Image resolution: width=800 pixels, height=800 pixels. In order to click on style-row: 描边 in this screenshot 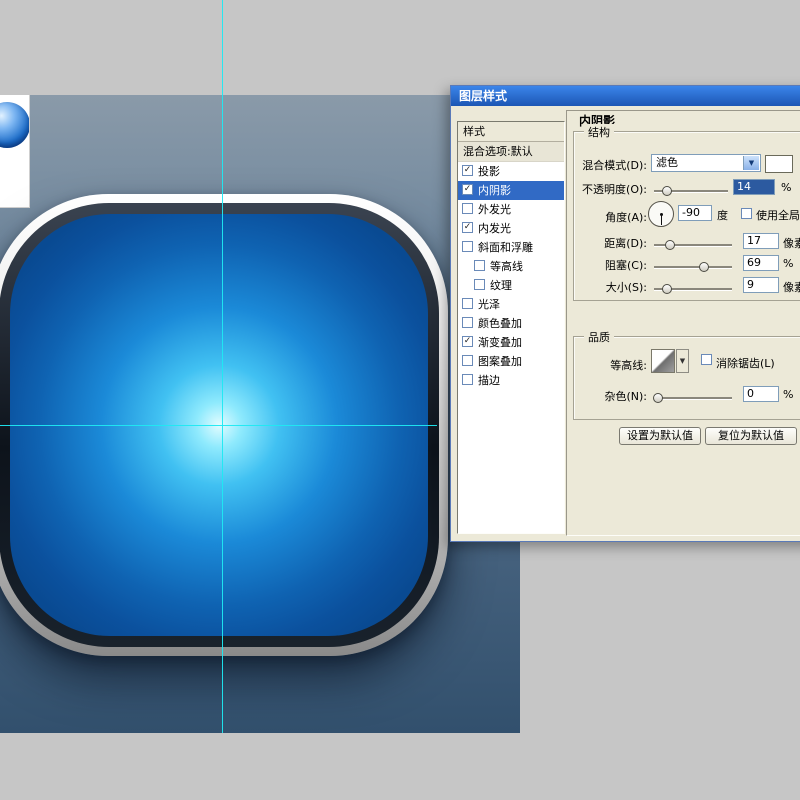, I will do `click(511, 380)`.